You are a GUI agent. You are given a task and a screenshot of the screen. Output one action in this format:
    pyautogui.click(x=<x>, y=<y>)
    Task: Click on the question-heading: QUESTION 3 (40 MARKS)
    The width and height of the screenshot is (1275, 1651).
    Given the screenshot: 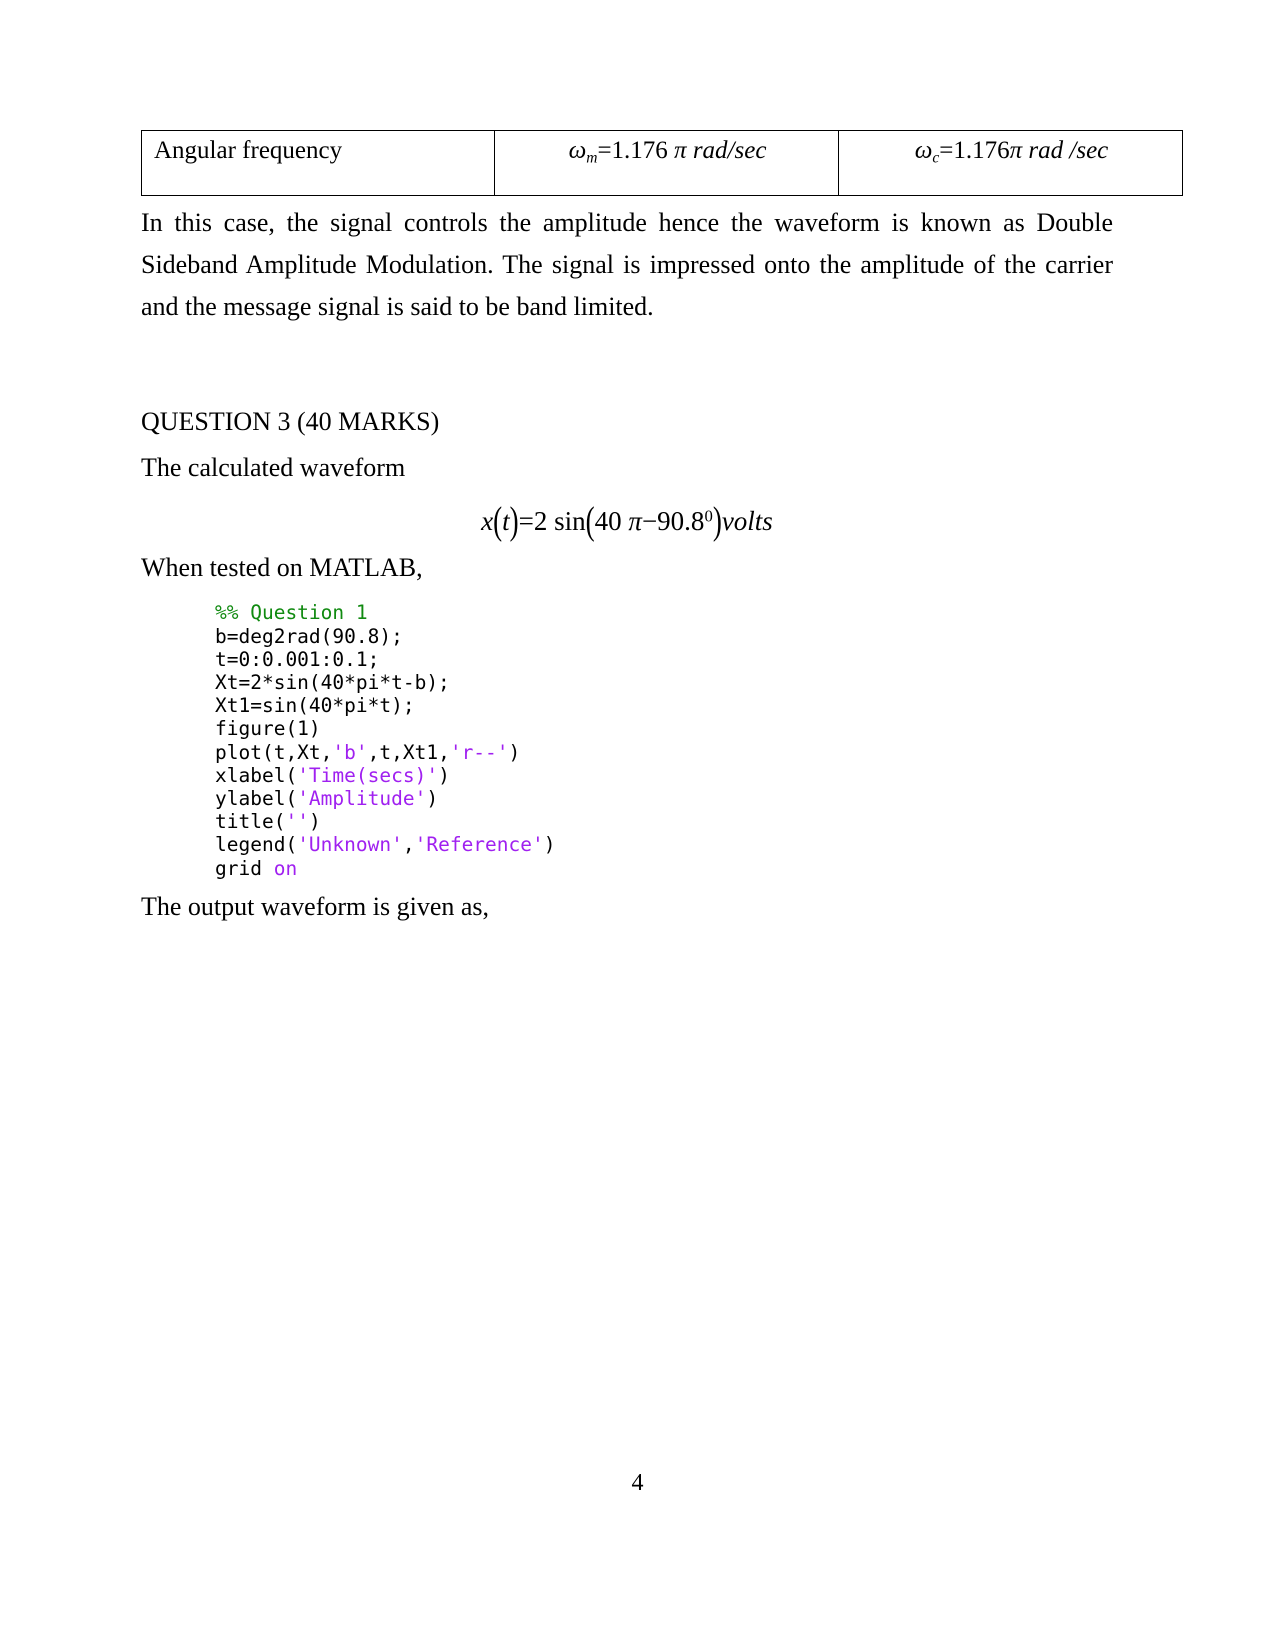 What is the action you would take?
    pyautogui.click(x=290, y=422)
    